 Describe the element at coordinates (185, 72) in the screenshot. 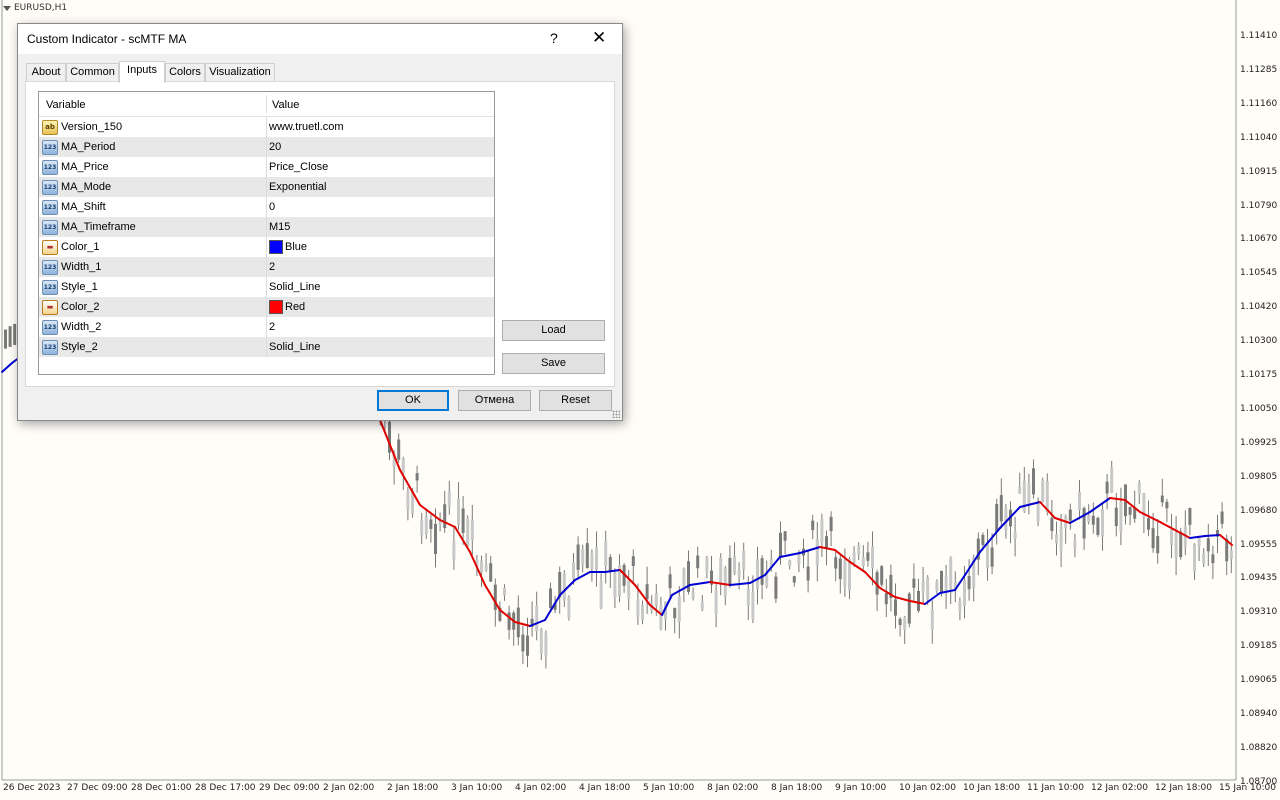

I see `tab-colors: Colors` at that location.